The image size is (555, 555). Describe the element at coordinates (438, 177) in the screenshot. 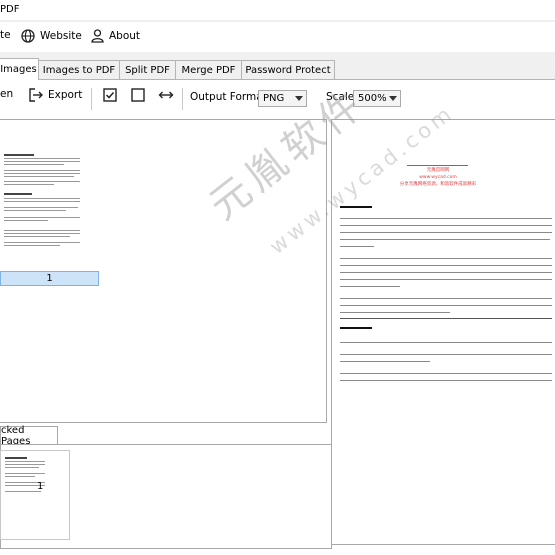

I see `header-red-url: www.wycad.com` at that location.